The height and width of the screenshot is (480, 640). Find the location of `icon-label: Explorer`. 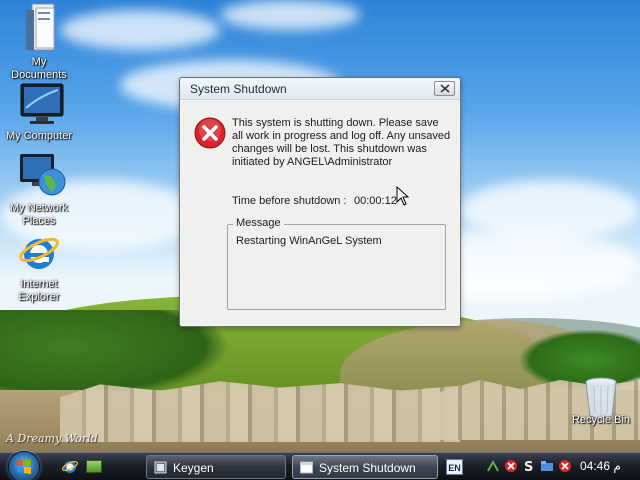

icon-label: Explorer is located at coordinates (39, 297).